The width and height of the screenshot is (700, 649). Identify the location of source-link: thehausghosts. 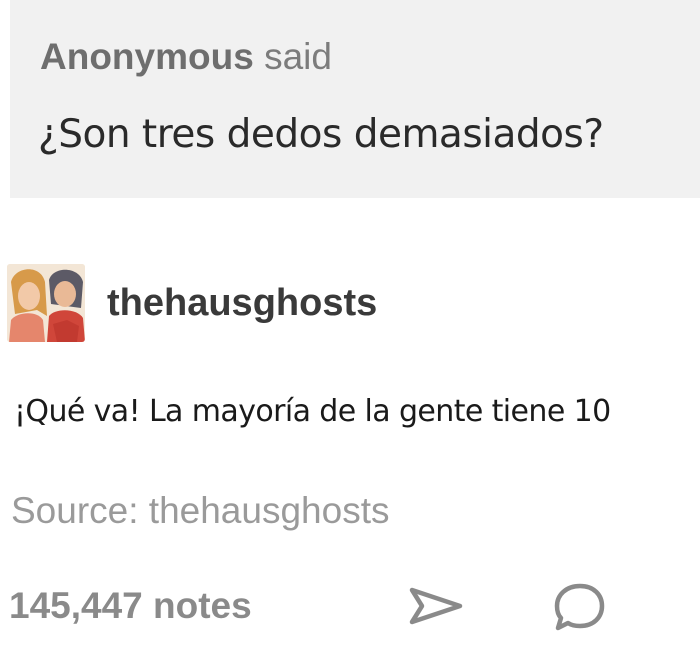
(269, 510).